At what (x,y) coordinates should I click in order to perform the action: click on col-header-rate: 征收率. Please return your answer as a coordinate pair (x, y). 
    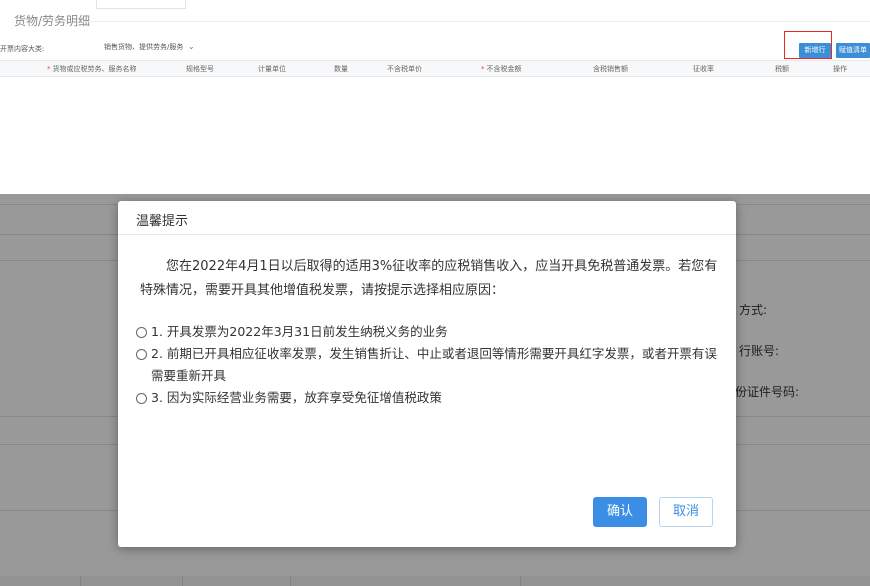
    Looking at the image, I should click on (703, 69).